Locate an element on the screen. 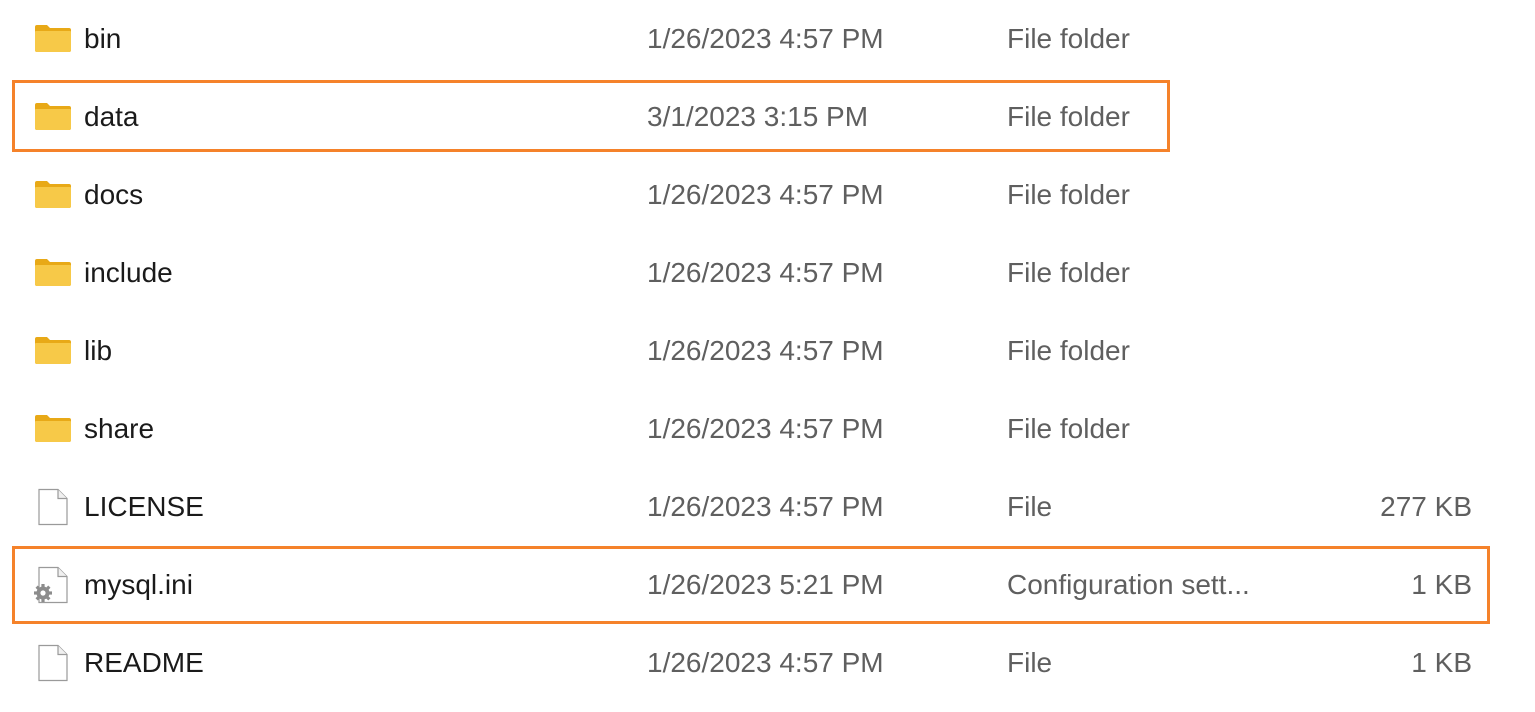 The width and height of the screenshot is (1535, 712). file-size: 277 KB is located at coordinates (1426, 506).